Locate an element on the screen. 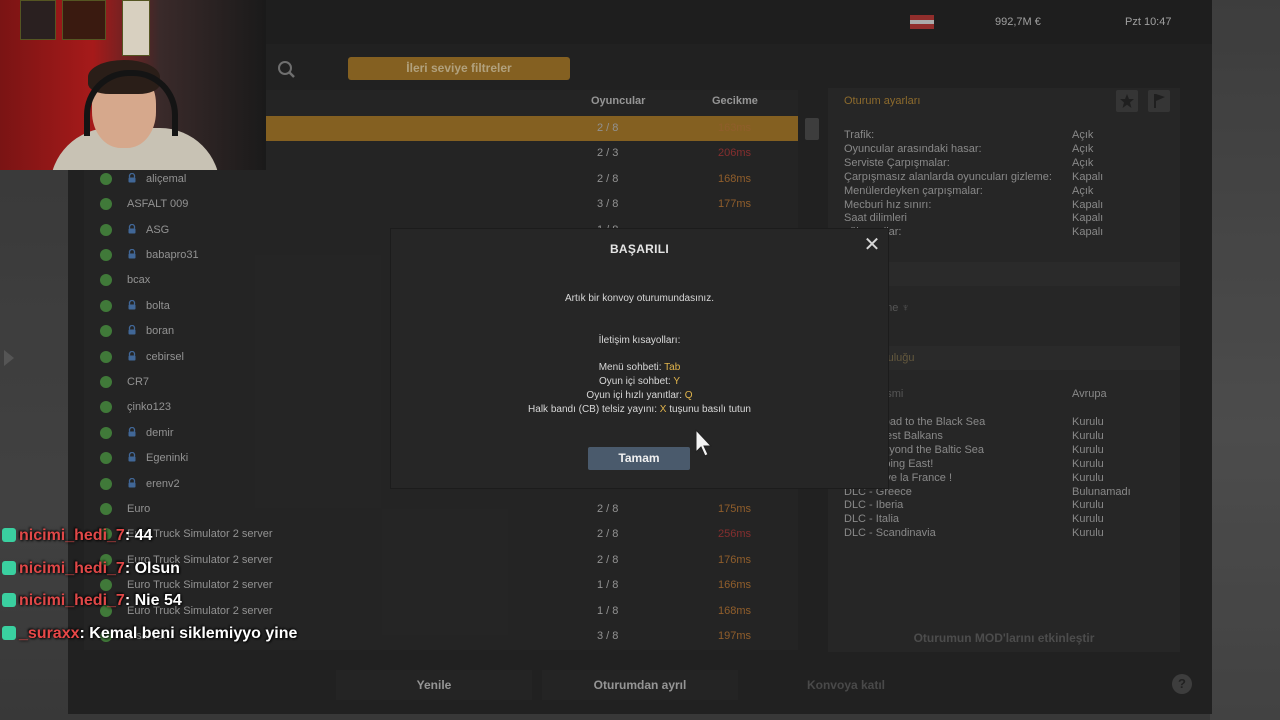 The image size is (1280, 720). chat-message: nicimi_hedi_7: Olsun is located at coordinates (91, 569).